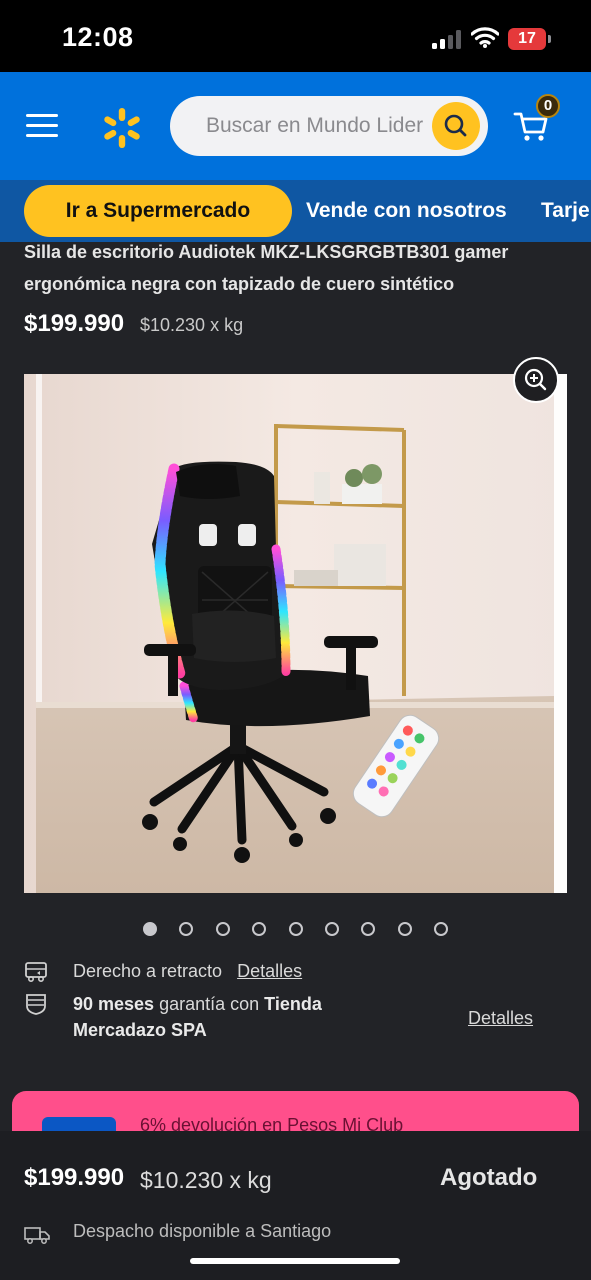 The image size is (591, 1280). What do you see at coordinates (36, 1004) in the screenshot?
I see `warranty-shield-icon` at bounding box center [36, 1004].